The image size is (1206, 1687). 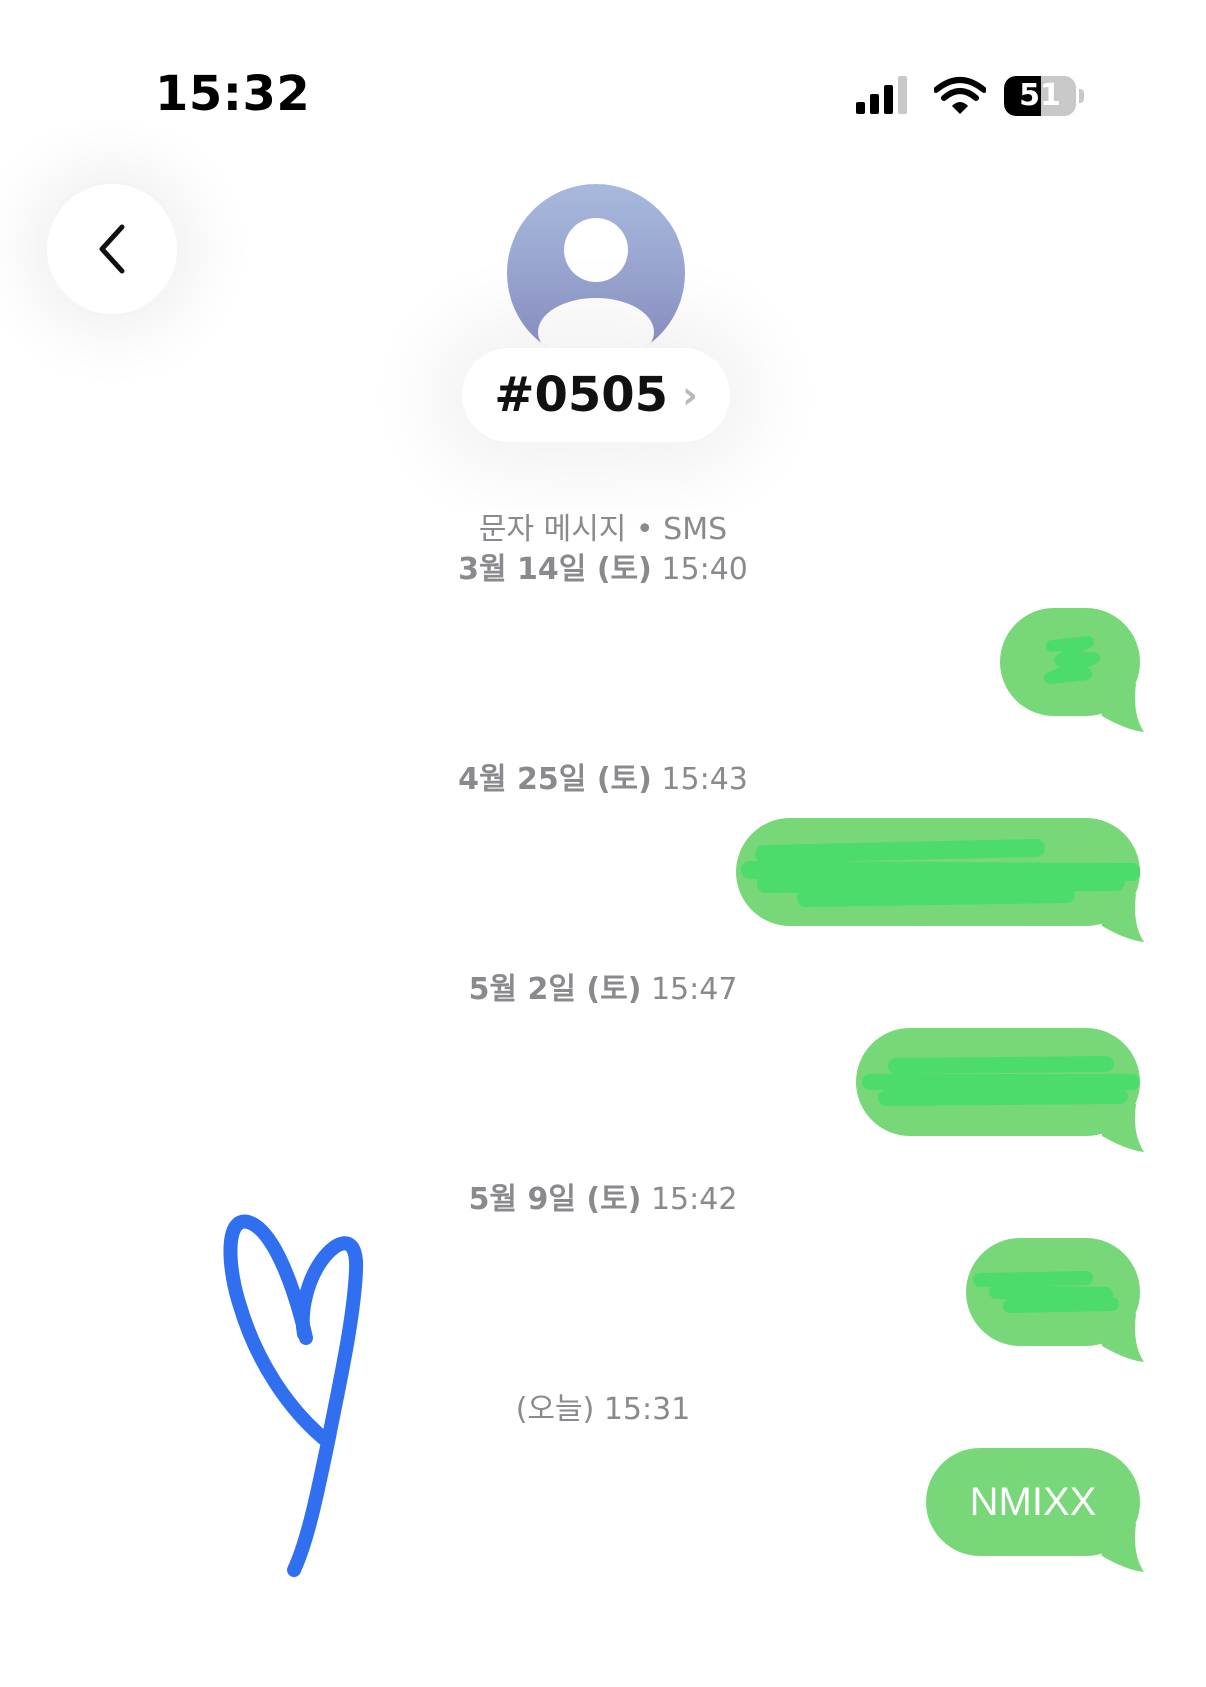 I want to click on timestamp: 5월 2일 (토) 15:47, so click(x=603, y=986).